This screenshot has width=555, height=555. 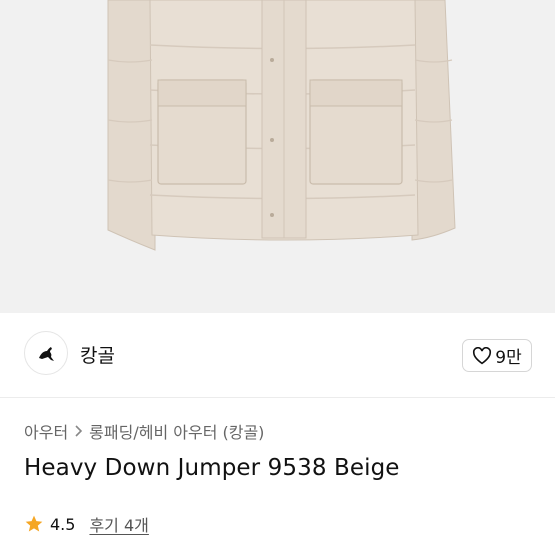 I want to click on heart-outline-icon, so click(x=482, y=355).